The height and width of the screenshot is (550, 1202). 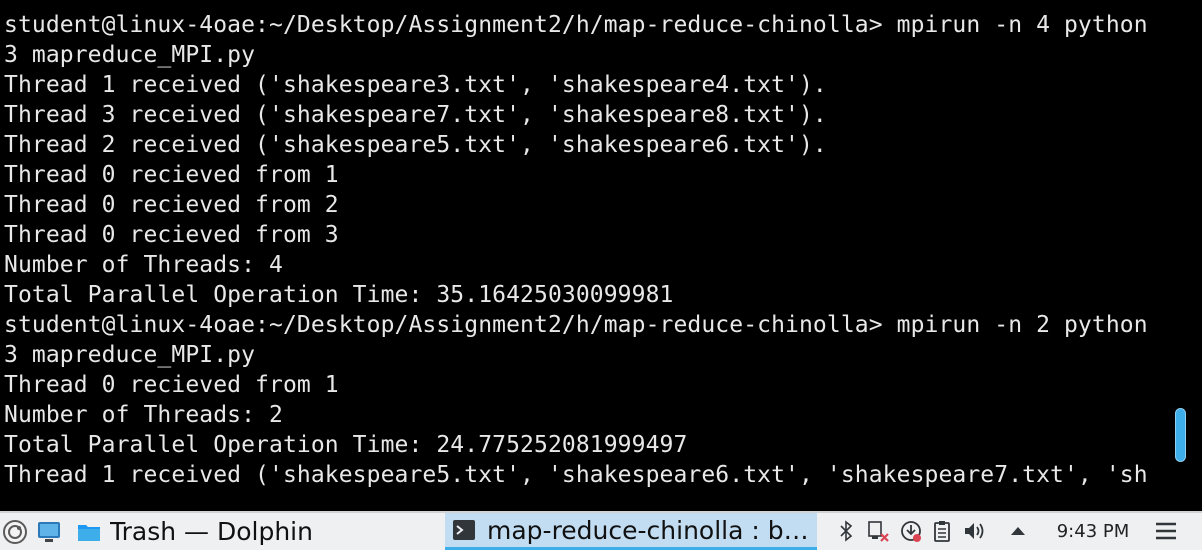 What do you see at coordinates (878, 531) in the screenshot?
I see `network-disconnected-icon` at bounding box center [878, 531].